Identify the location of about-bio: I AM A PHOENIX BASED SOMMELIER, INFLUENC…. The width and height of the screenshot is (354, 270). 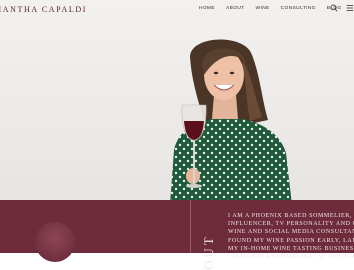
(291, 237).